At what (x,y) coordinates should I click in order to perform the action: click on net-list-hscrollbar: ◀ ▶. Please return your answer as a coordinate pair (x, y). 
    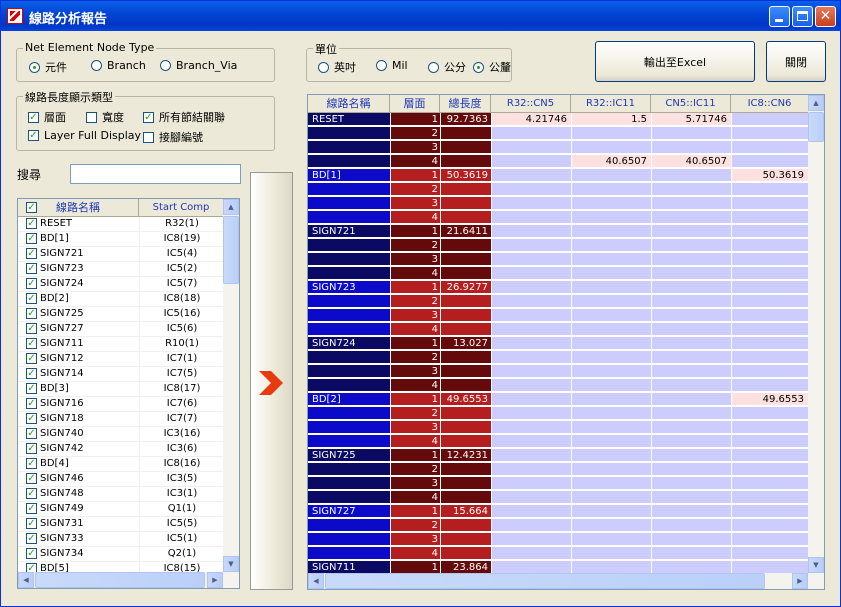
    Looking at the image, I should click on (128, 580).